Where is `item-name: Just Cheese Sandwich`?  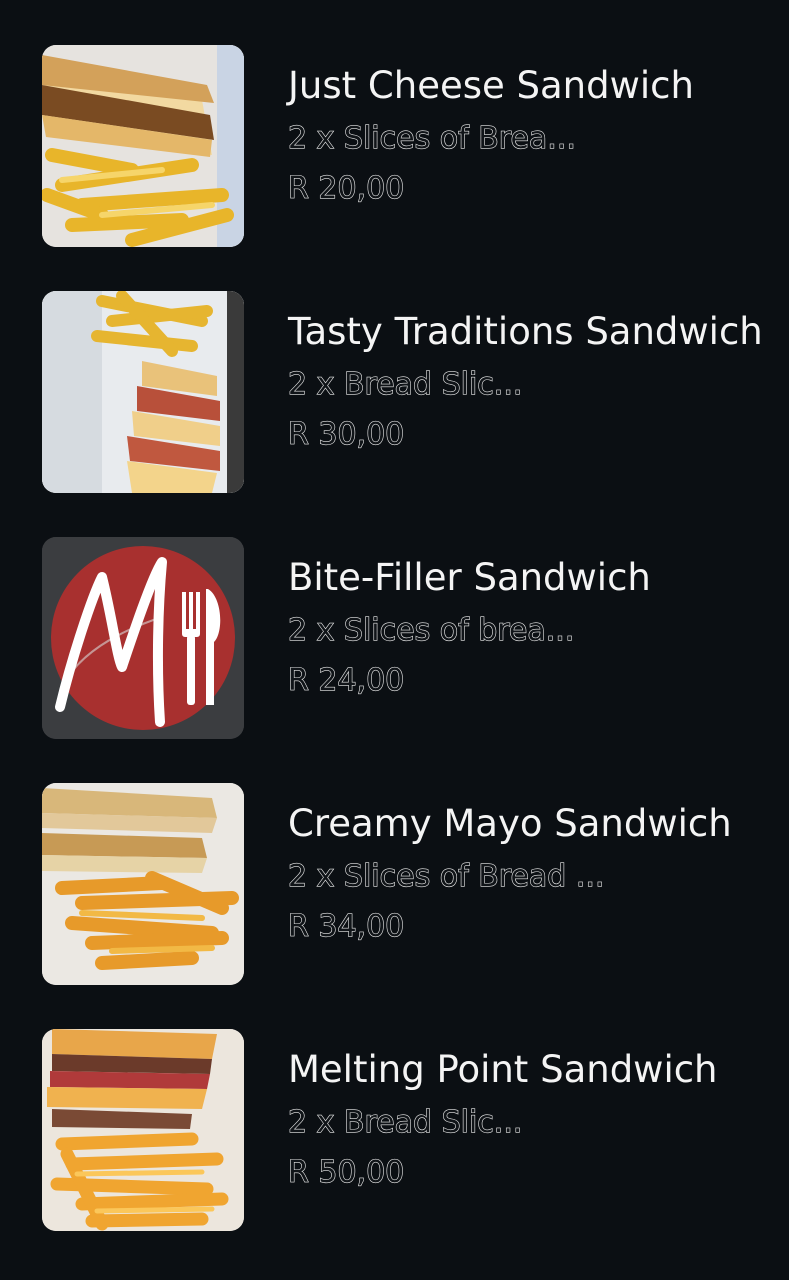
item-name: Just Cheese Sandwich is located at coordinates (491, 85).